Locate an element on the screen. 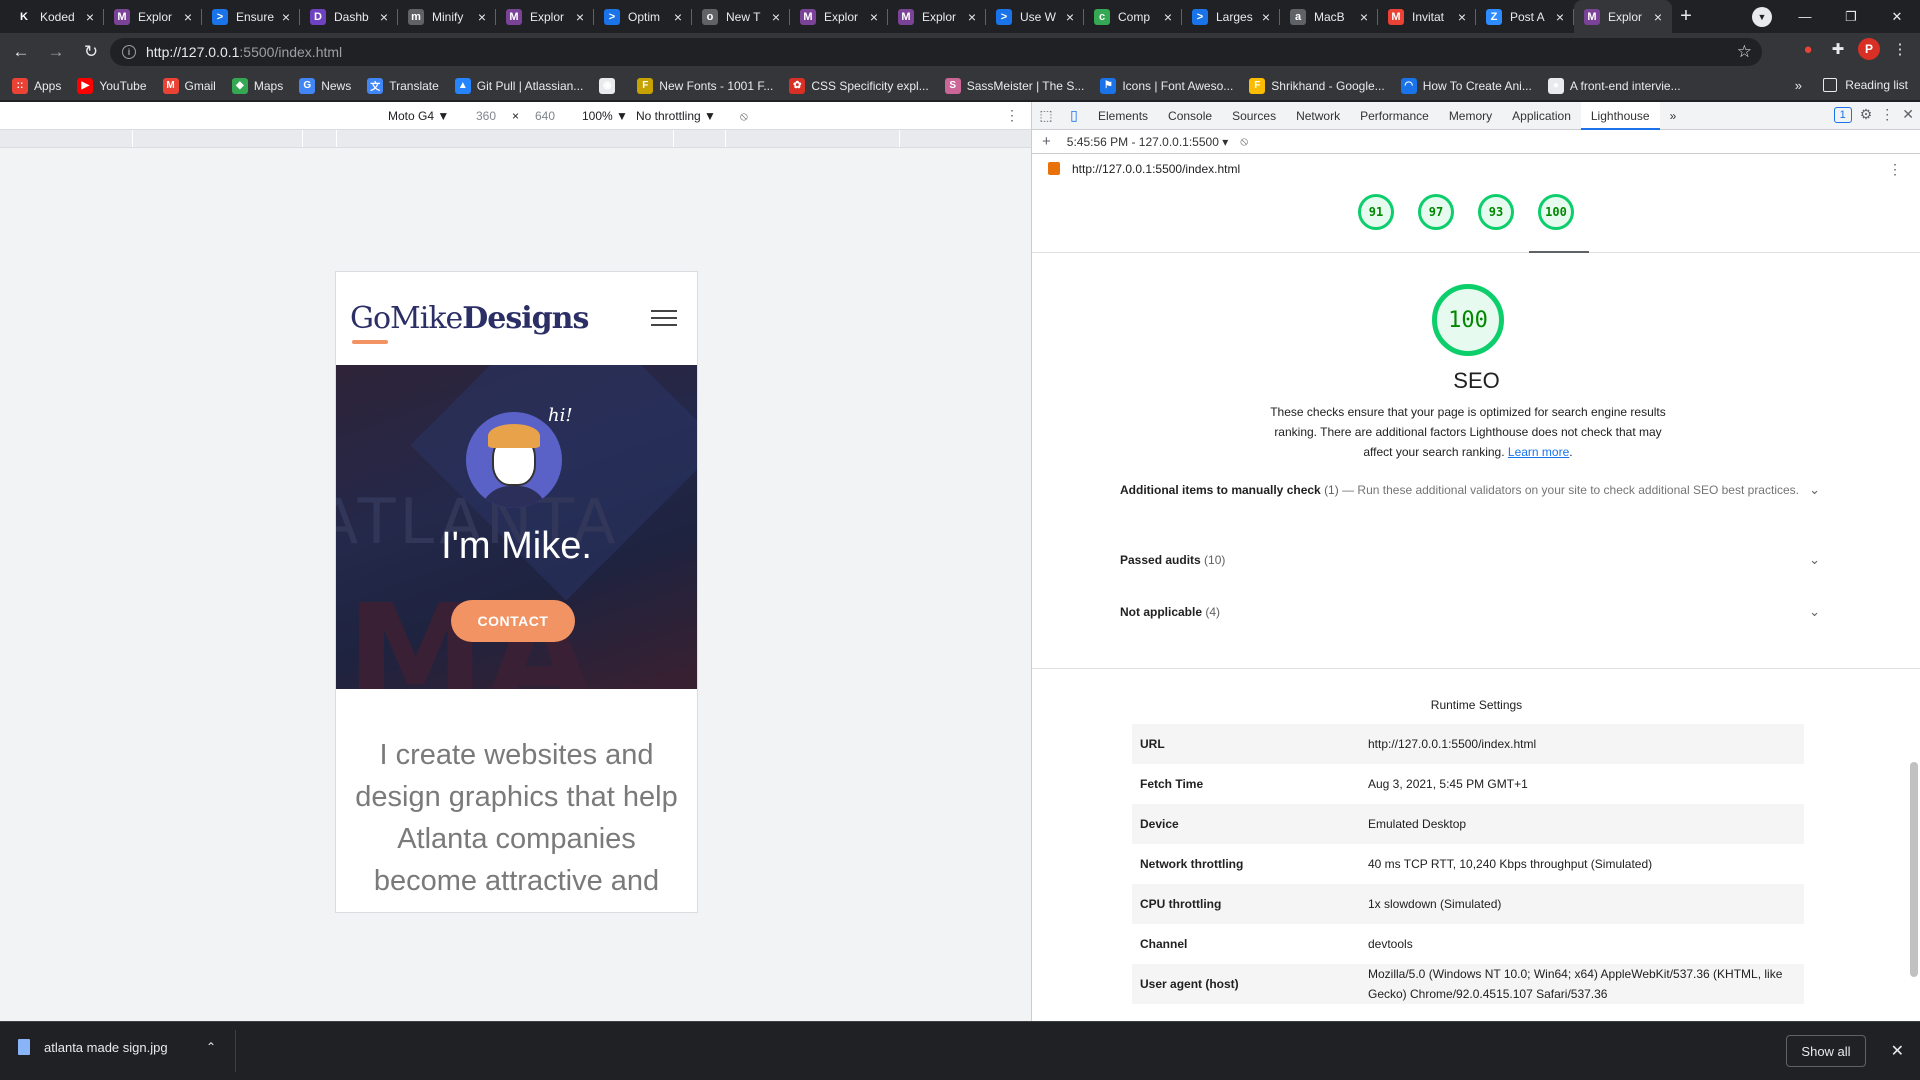 This screenshot has width=1920, height=1080. tab-search-icon: ▼ is located at coordinates (1762, 17).